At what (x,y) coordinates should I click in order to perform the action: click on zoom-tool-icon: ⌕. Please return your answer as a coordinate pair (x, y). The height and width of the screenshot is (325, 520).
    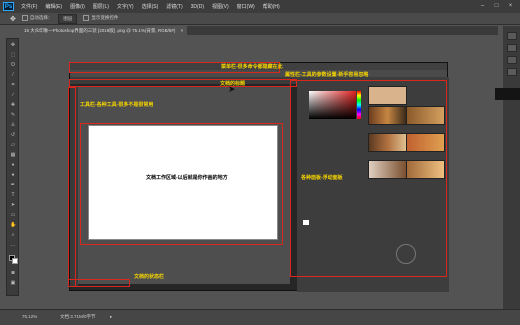
    Looking at the image, I should click on (13, 235).